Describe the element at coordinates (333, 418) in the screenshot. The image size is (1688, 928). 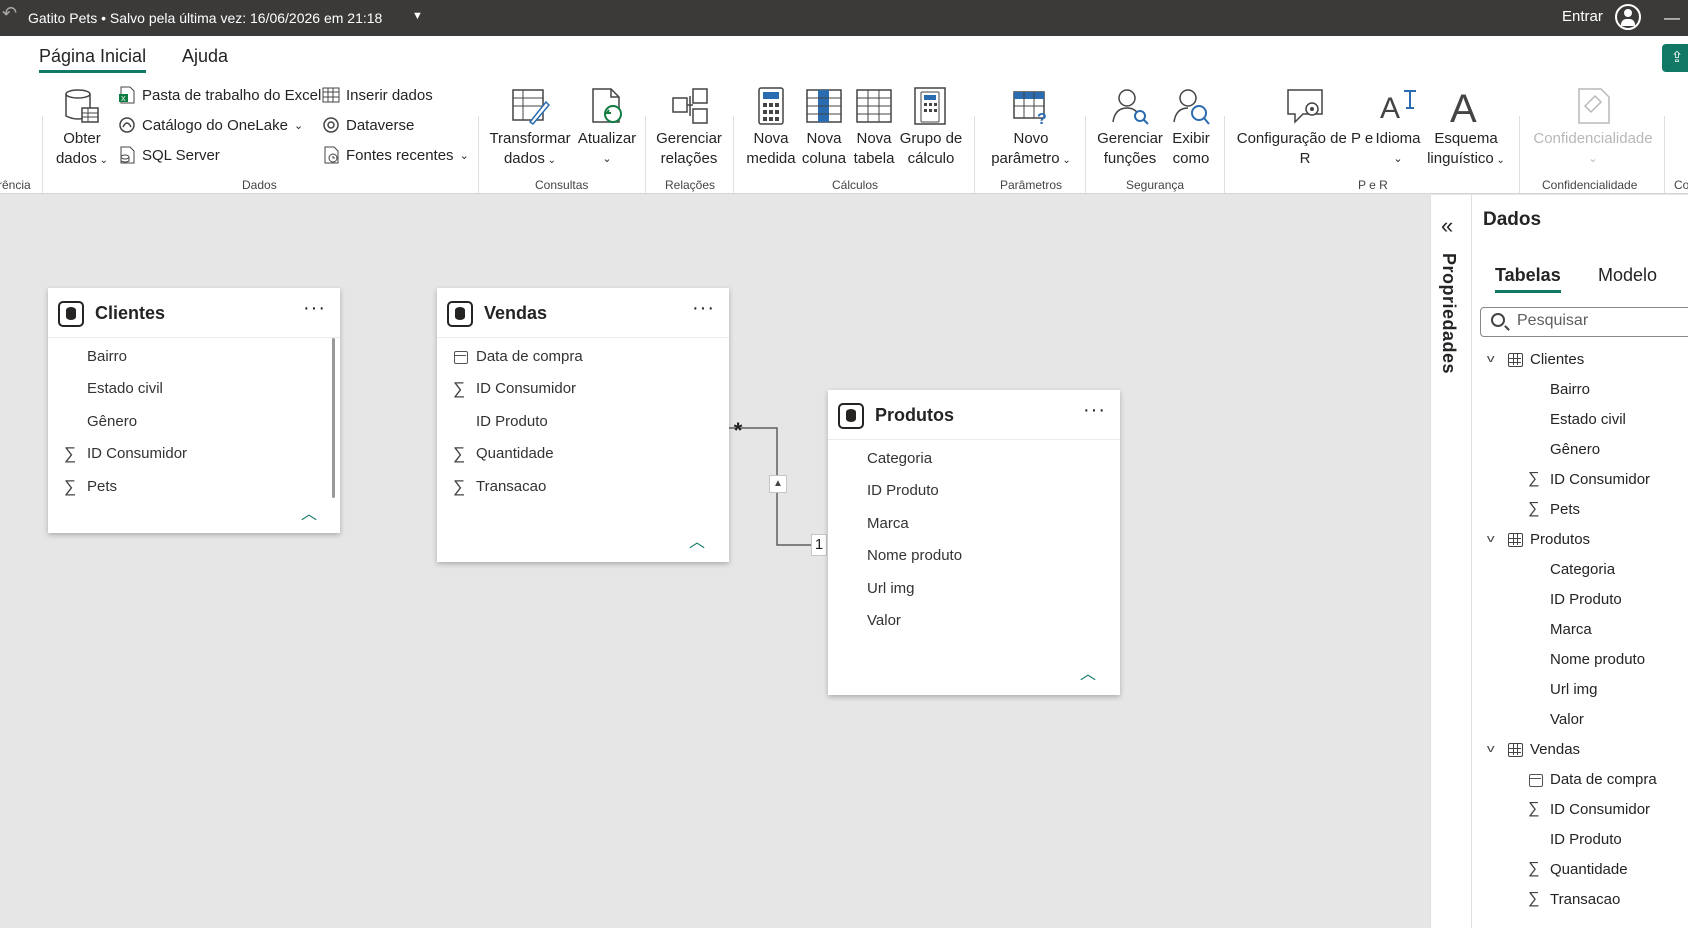
I see `scrollbar` at that location.